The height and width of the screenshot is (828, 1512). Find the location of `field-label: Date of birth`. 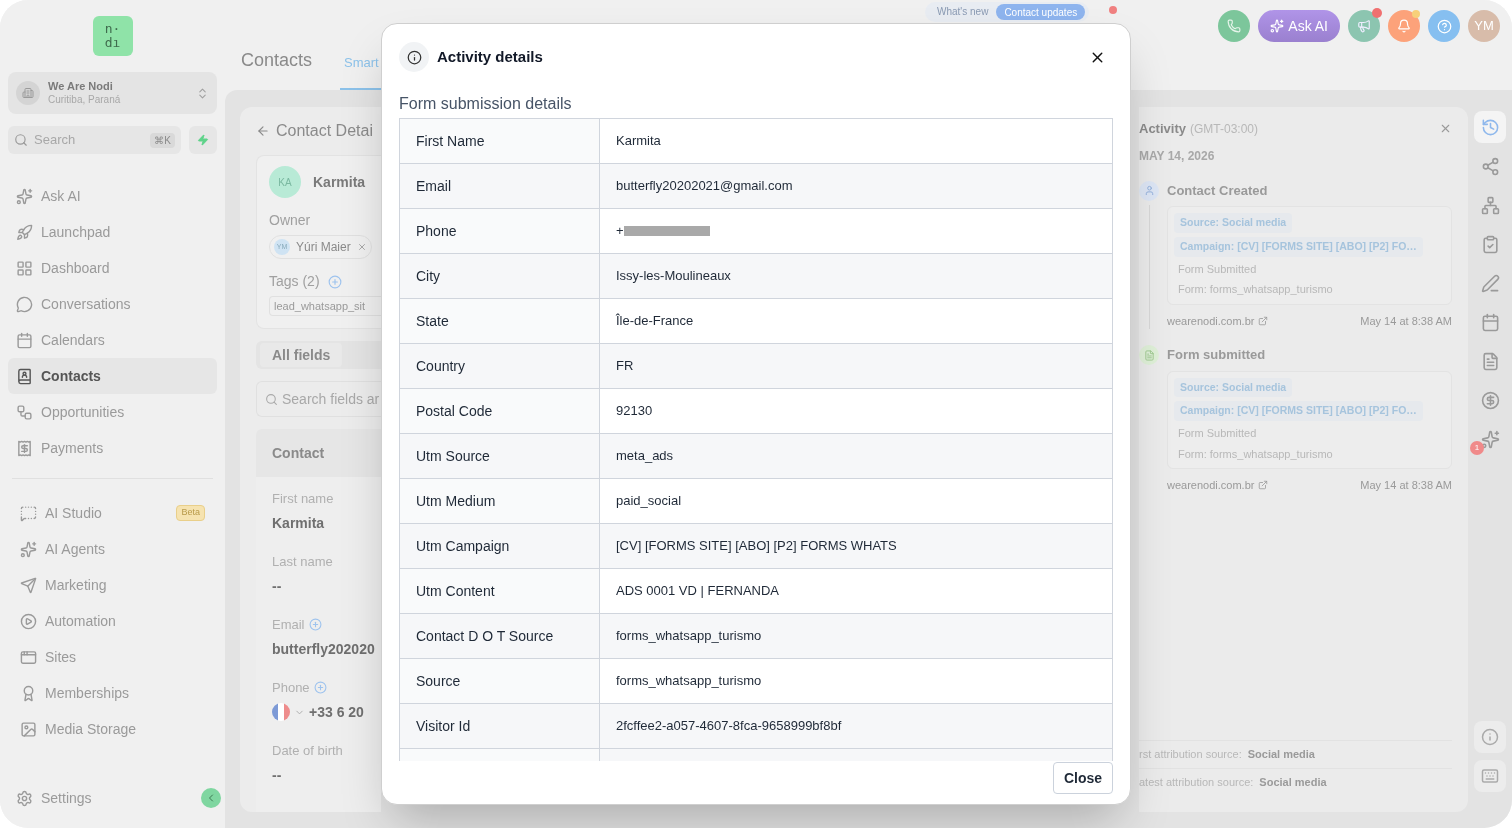

field-label: Date of birth is located at coordinates (307, 751).